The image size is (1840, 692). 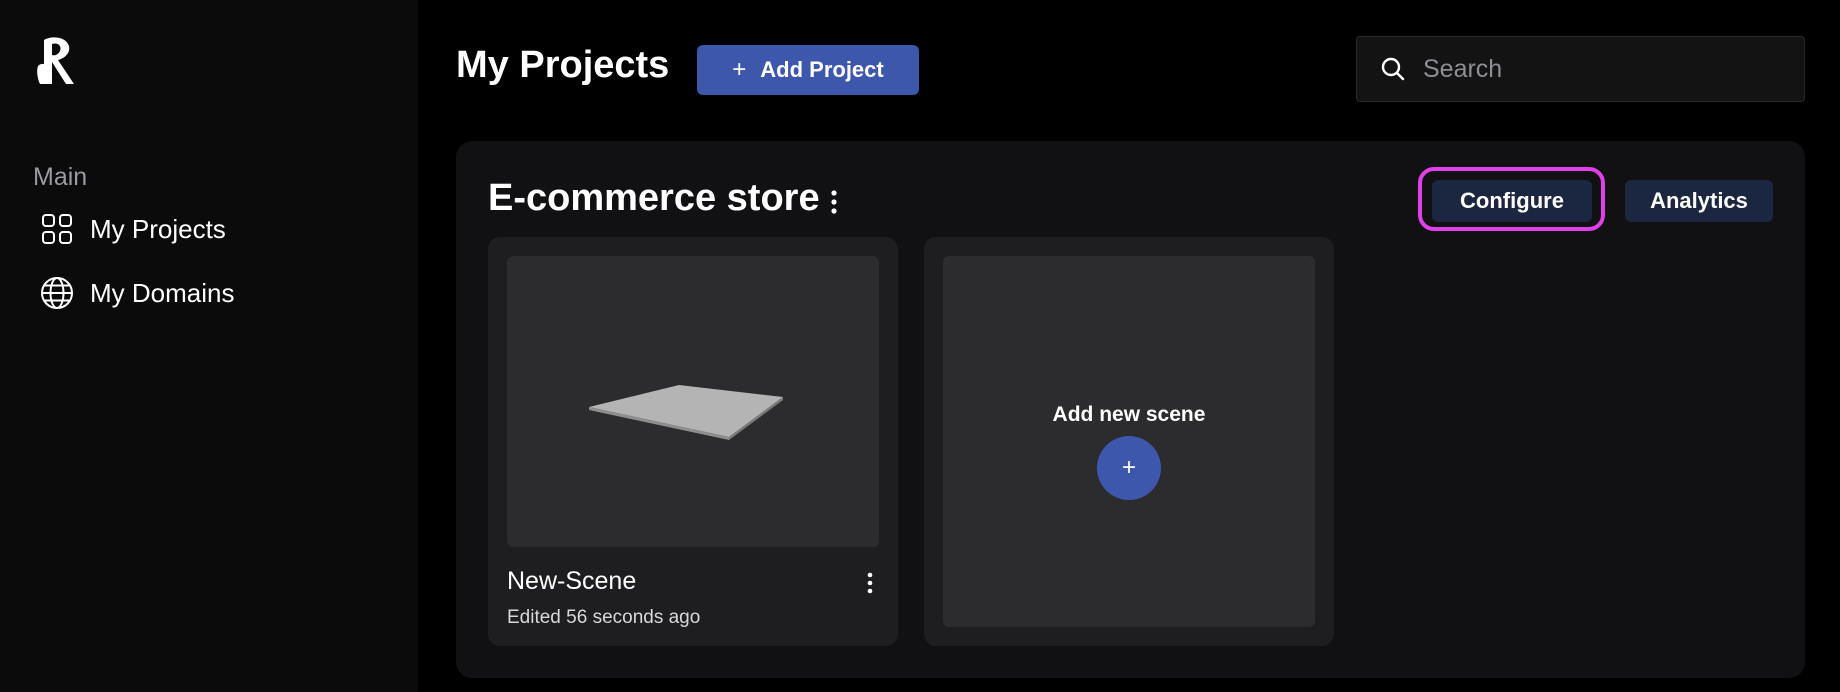 What do you see at coordinates (1603, 69) in the screenshot?
I see `search-input` at bounding box center [1603, 69].